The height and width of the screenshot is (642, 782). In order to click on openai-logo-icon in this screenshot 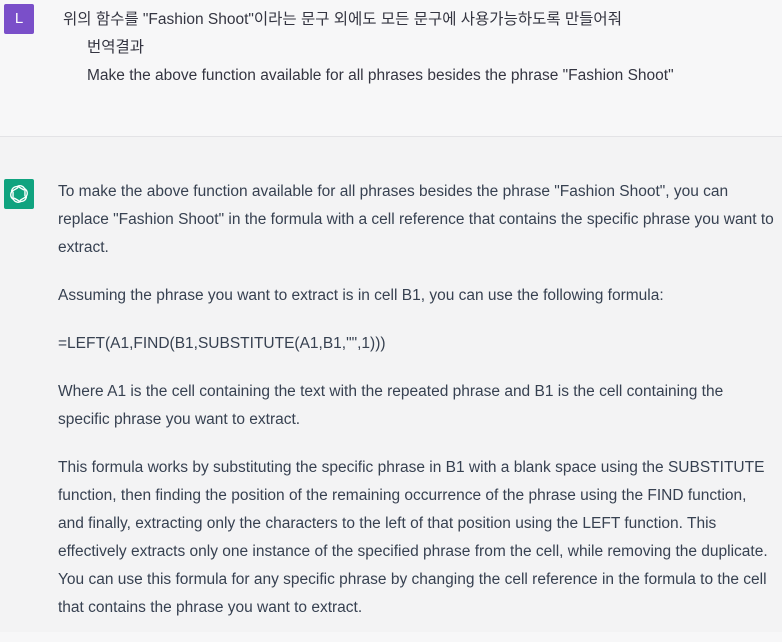, I will do `click(19, 194)`.